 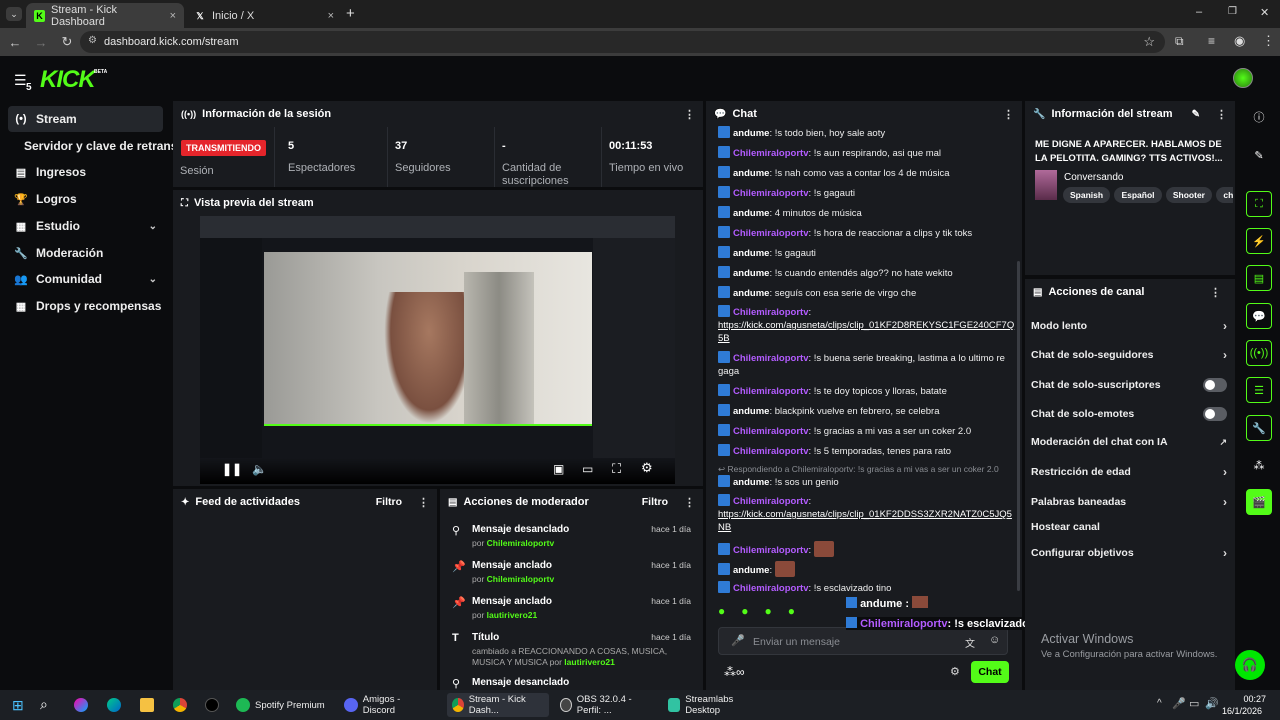 What do you see at coordinates (1159, 703) in the screenshot?
I see `tray-chevron-icon: ^` at bounding box center [1159, 703].